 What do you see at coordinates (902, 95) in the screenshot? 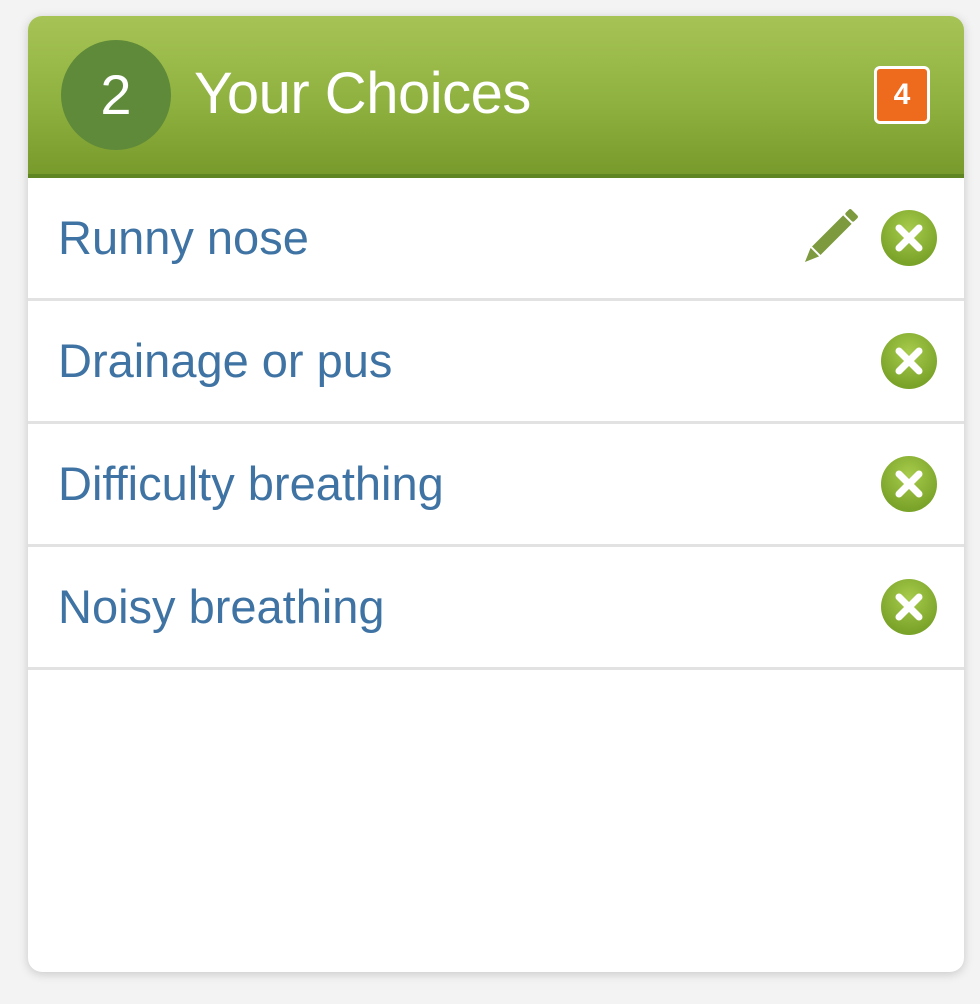
I see `choices-count-badge: 4` at bounding box center [902, 95].